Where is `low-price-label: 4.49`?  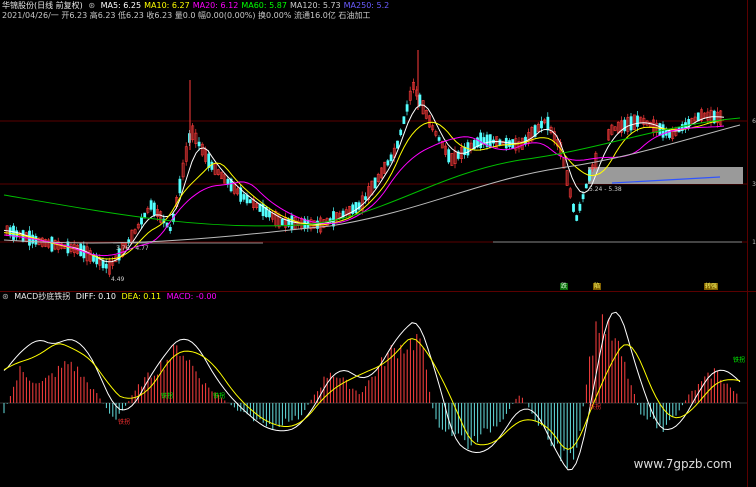
low-price-label: 4.49 is located at coordinates (118, 279).